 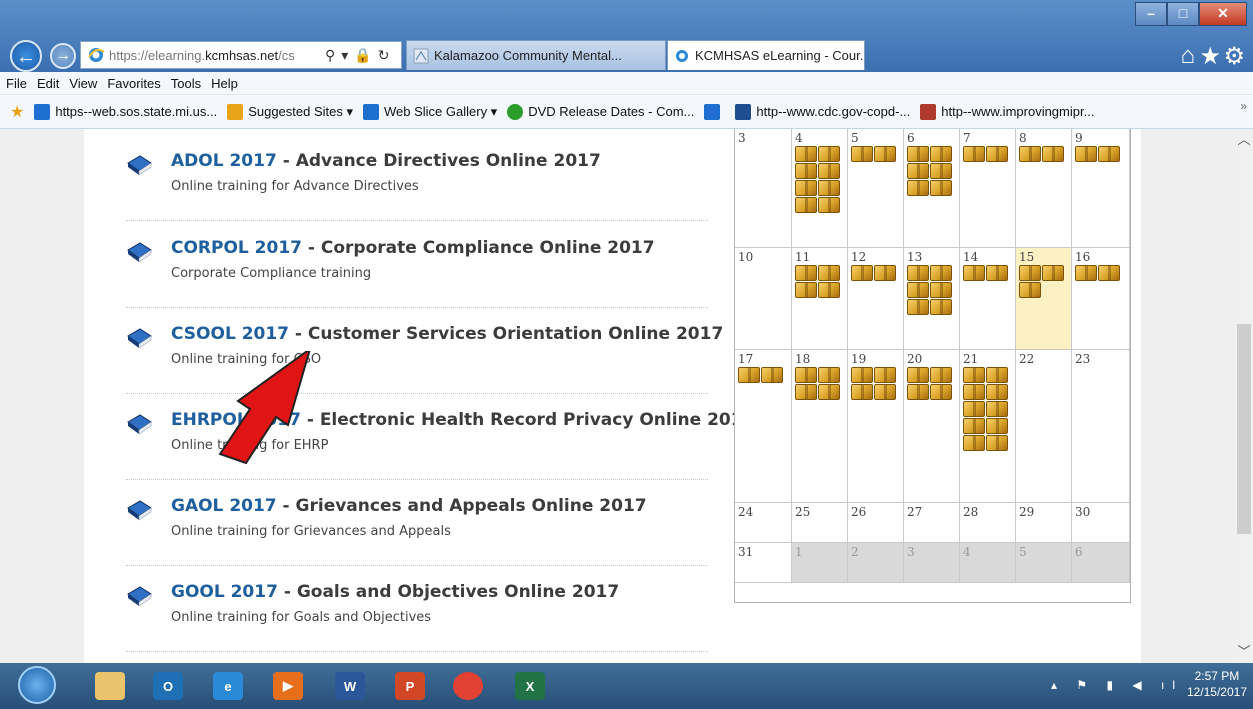 I want to click on calendar-day: 25, so click(x=820, y=523).